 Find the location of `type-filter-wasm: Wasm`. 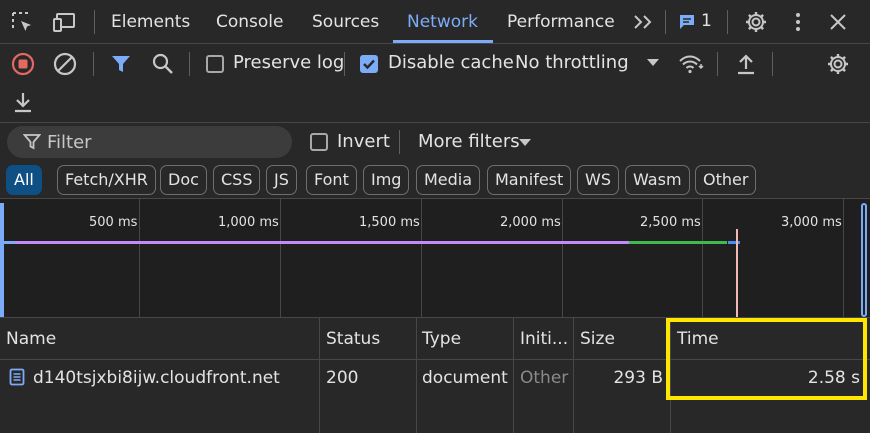

type-filter-wasm: Wasm is located at coordinates (657, 180).